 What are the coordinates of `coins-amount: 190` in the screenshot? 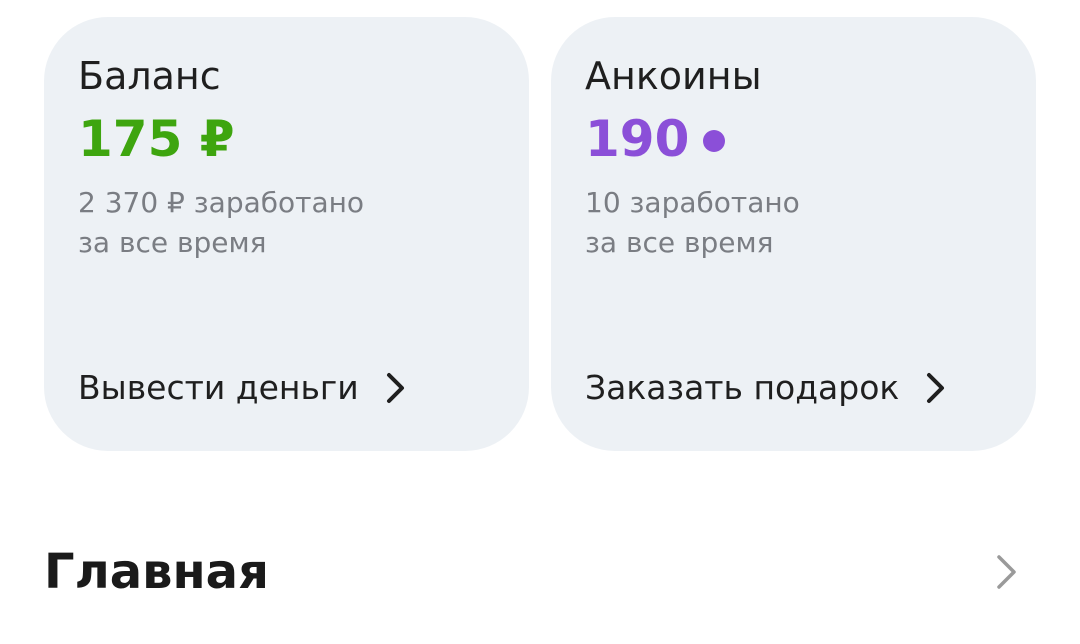 It's located at (655, 139).